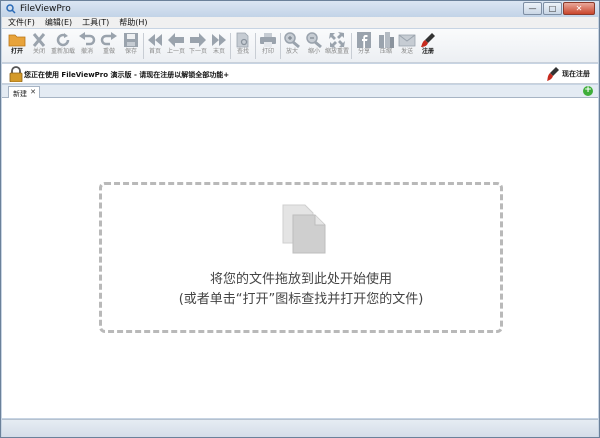 This screenshot has height=438, width=600. Describe the element at coordinates (39, 40) in the screenshot. I see `close-x-icon` at that location.